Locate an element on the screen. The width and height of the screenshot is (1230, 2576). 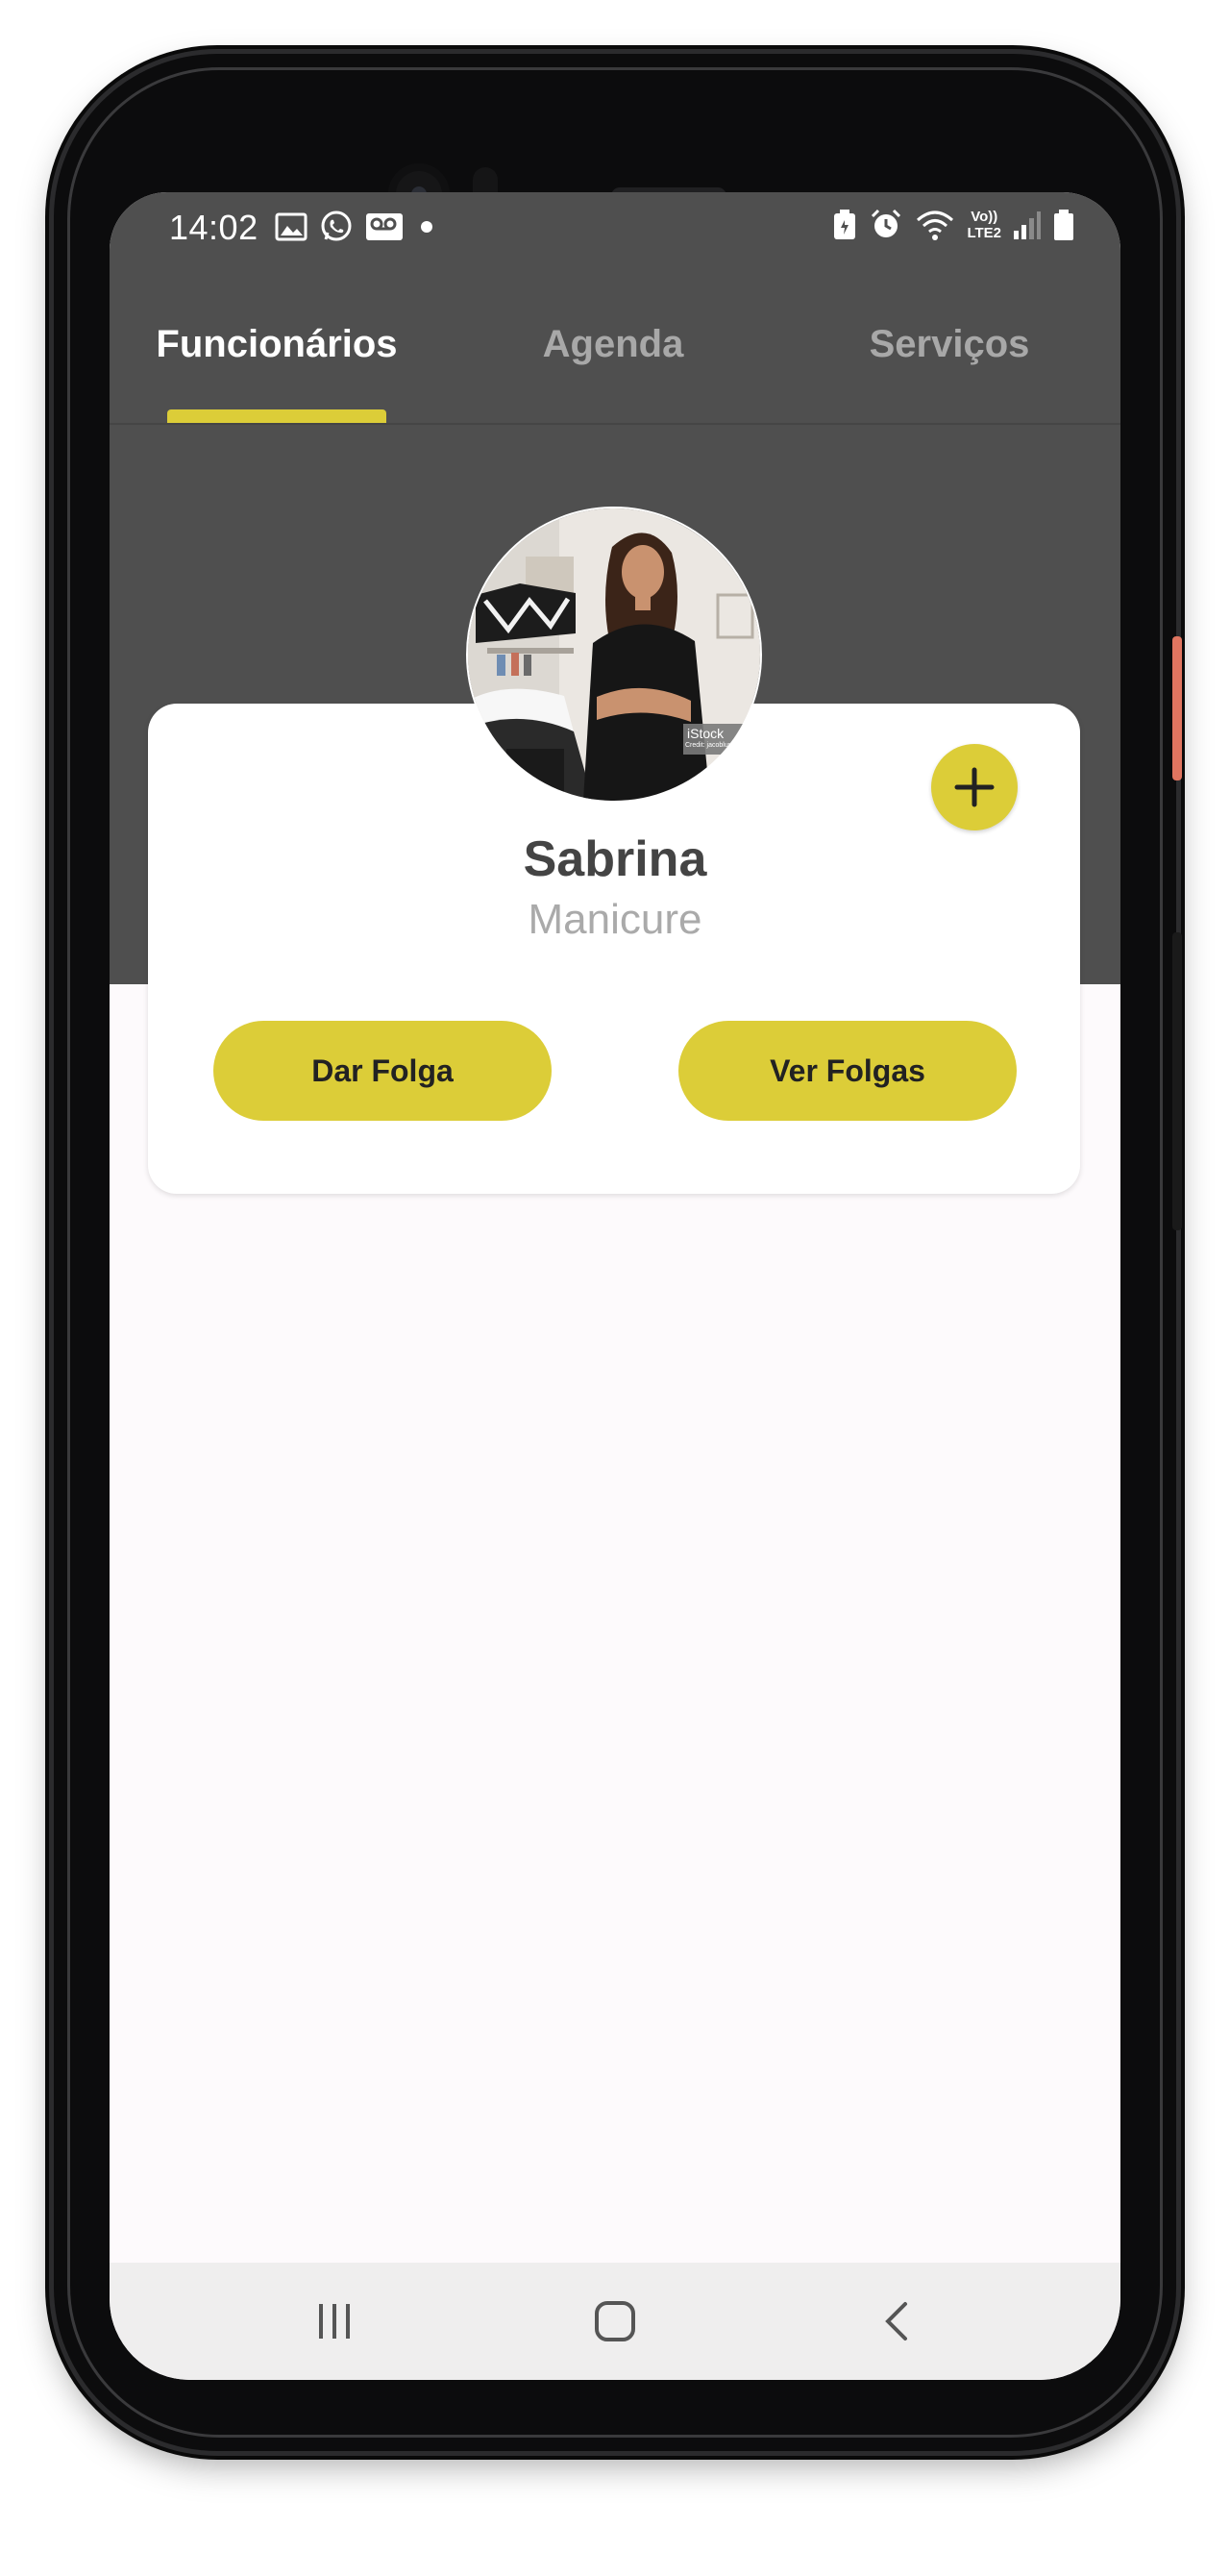
back-icon is located at coordinates (896, 2322).